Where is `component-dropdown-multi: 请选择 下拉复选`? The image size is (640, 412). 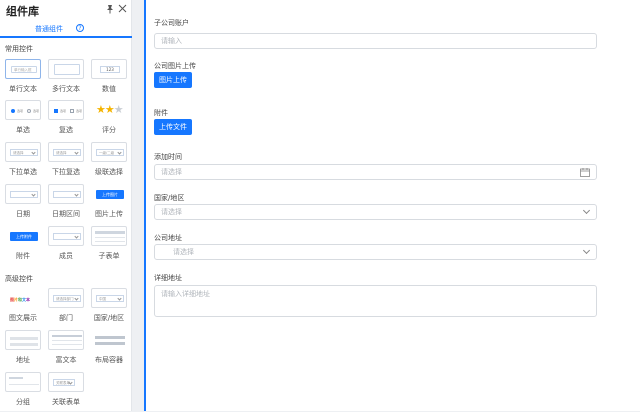 component-dropdown-multi: 请选择 下拉复选 is located at coordinates (66, 162).